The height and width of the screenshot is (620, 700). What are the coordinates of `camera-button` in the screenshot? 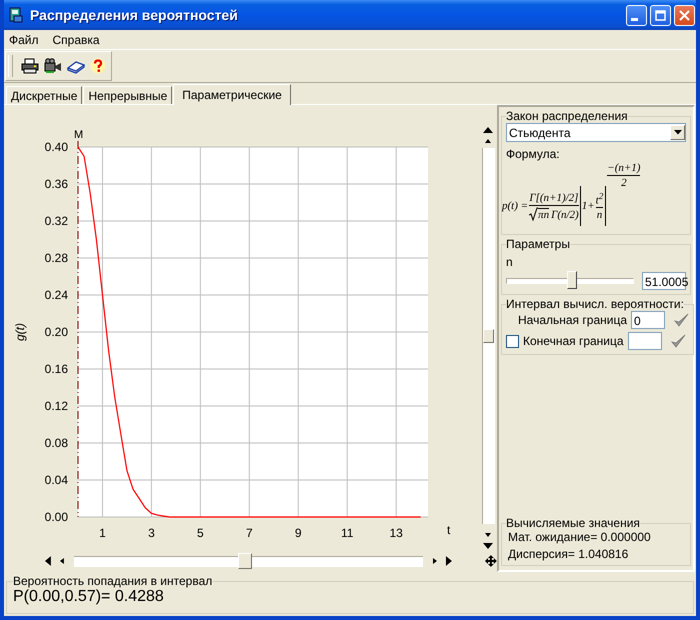 It's located at (53, 66).